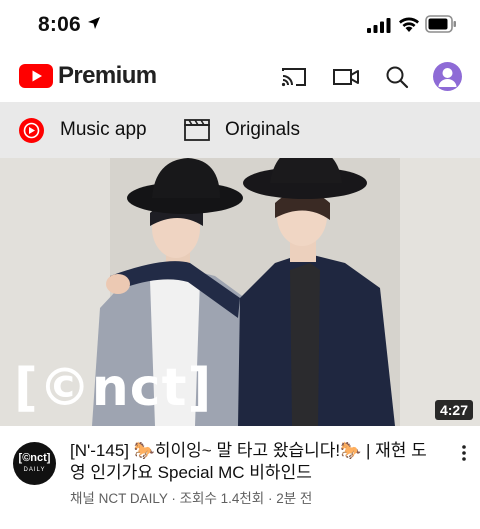 This screenshot has width=480, height=529. I want to click on channel-avatar-label: DAILY, so click(34, 470).